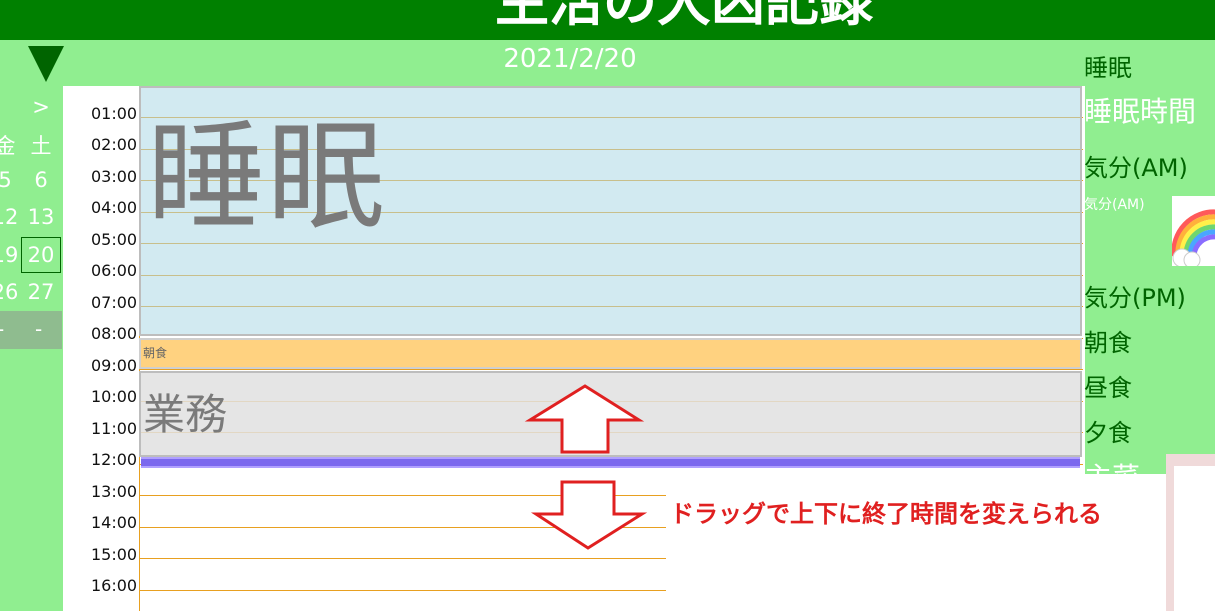  What do you see at coordinates (1149, 327) in the screenshot?
I see `record-sidebar: 睡眠 睡眠時間 気分(AM) 気分(AM) 気分(PM) 朝食 昼食 夕食 主菜` at bounding box center [1149, 327].